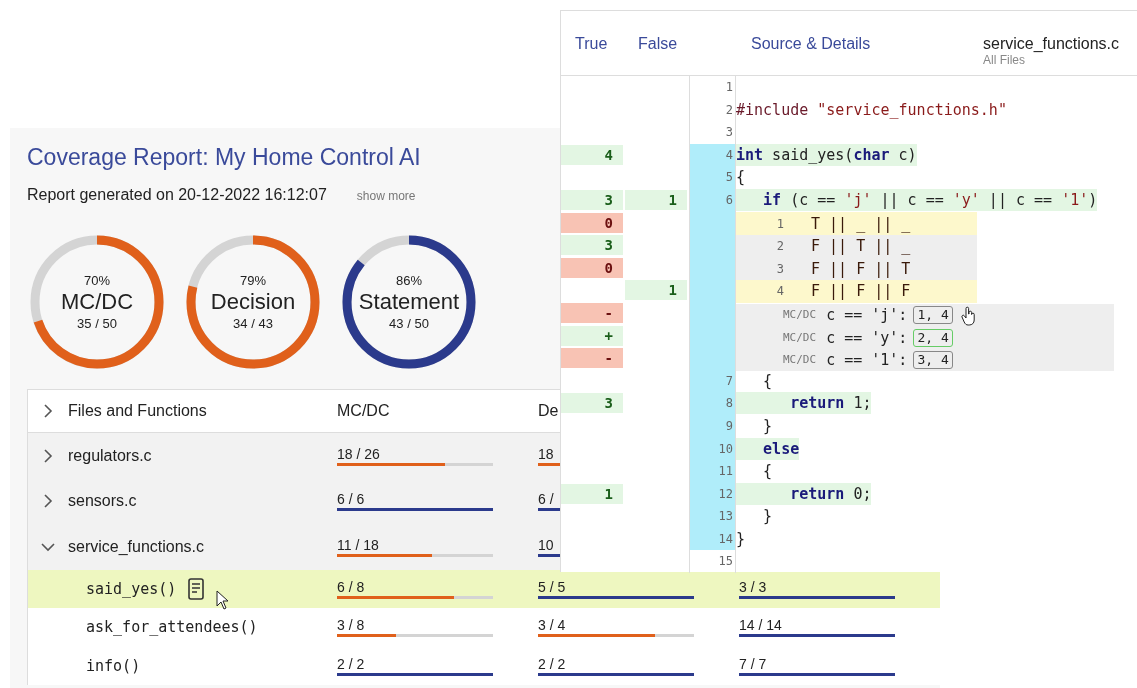 This screenshot has height=688, width=1137. What do you see at coordinates (779, 224) in the screenshot?
I see `condition-number: 1` at bounding box center [779, 224].